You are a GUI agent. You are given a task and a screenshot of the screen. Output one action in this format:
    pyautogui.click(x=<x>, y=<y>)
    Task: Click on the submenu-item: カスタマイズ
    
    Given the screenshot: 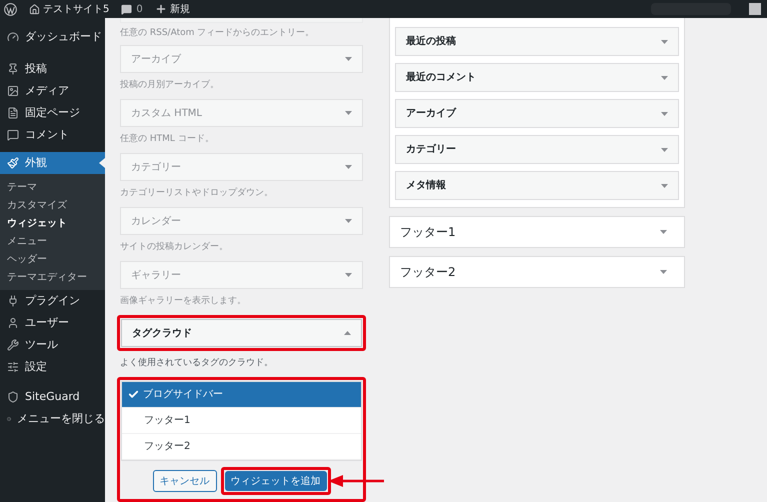 What is the action you would take?
    pyautogui.click(x=52, y=205)
    